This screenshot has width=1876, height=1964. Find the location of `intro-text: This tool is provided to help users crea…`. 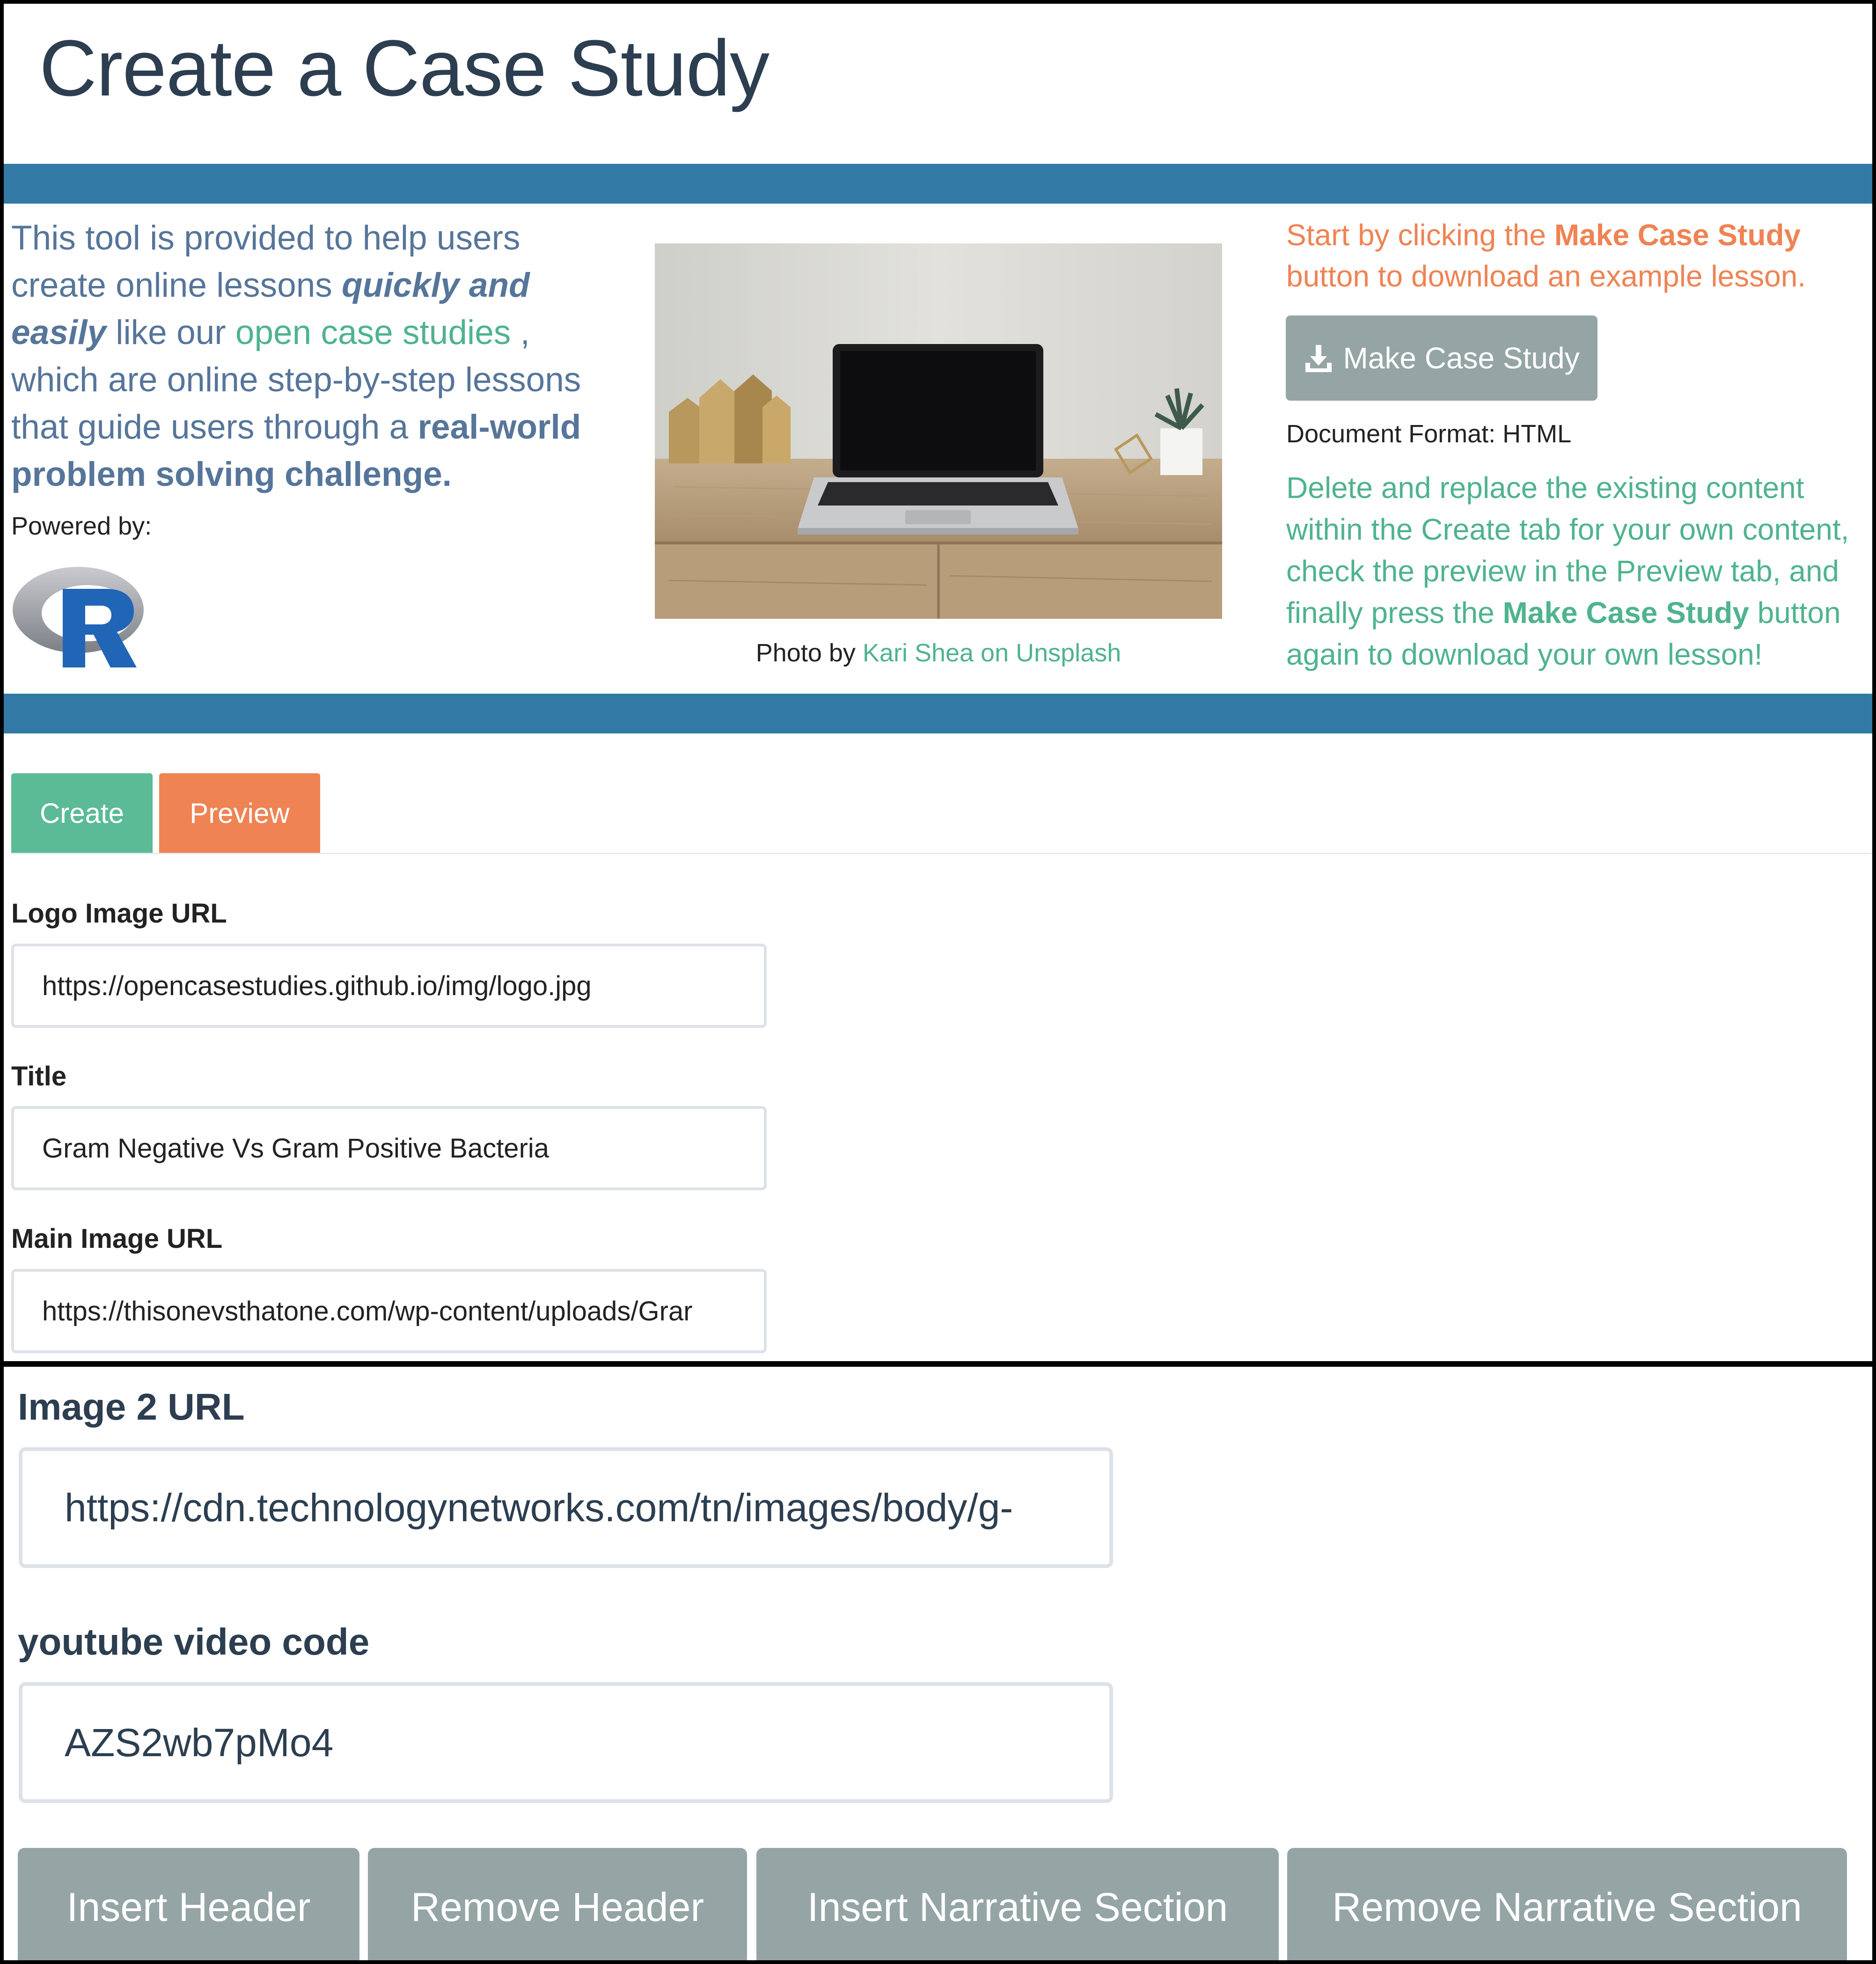

intro-text: This tool is provided to help users crea… is located at coordinates (313, 356).